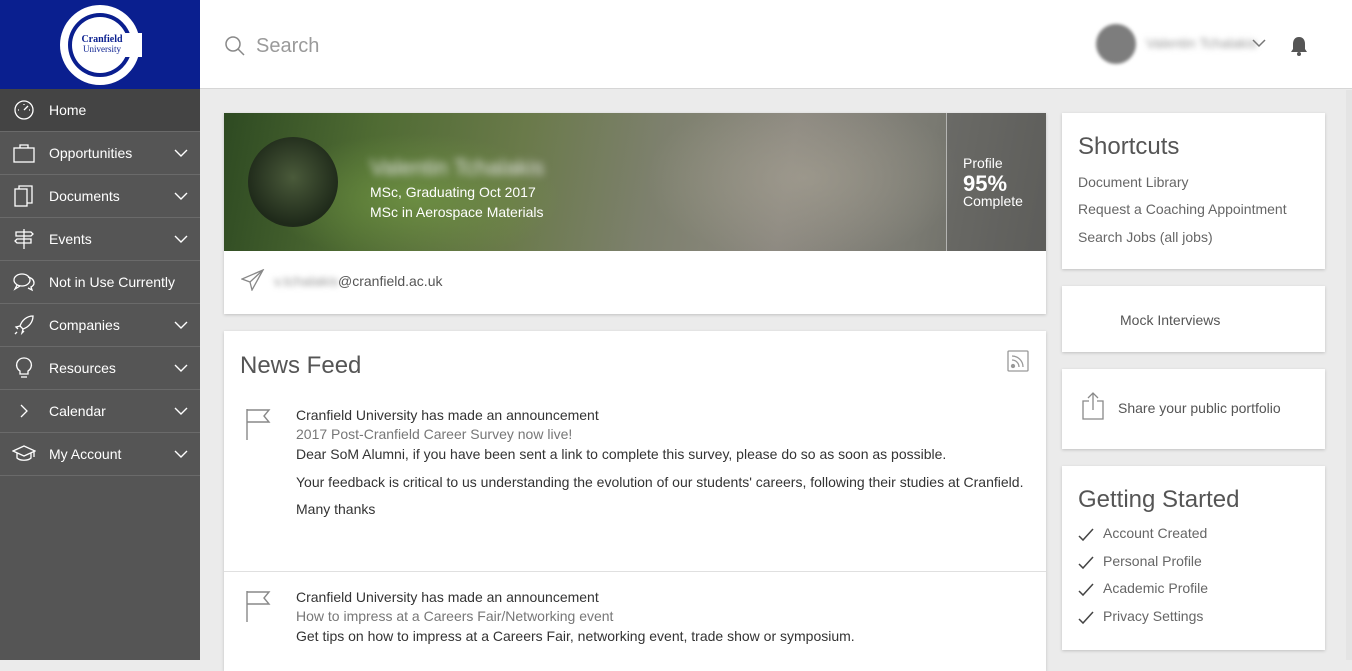 This screenshot has width=1352, height=671. I want to click on sidebar-item-events: Events, so click(100, 239).